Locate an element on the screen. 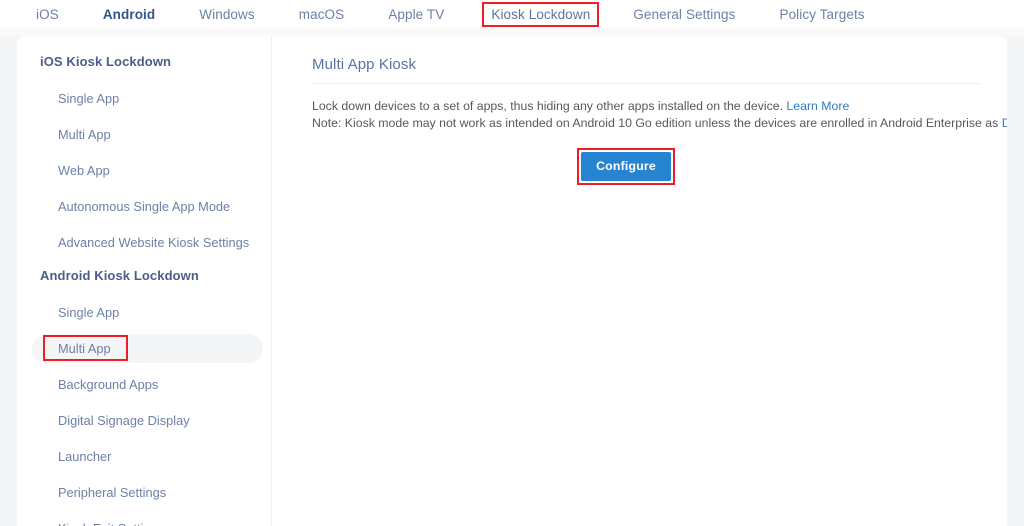 The height and width of the screenshot is (526, 1024). sidebar-item-android-background-apps: Background Apps is located at coordinates (147, 384).